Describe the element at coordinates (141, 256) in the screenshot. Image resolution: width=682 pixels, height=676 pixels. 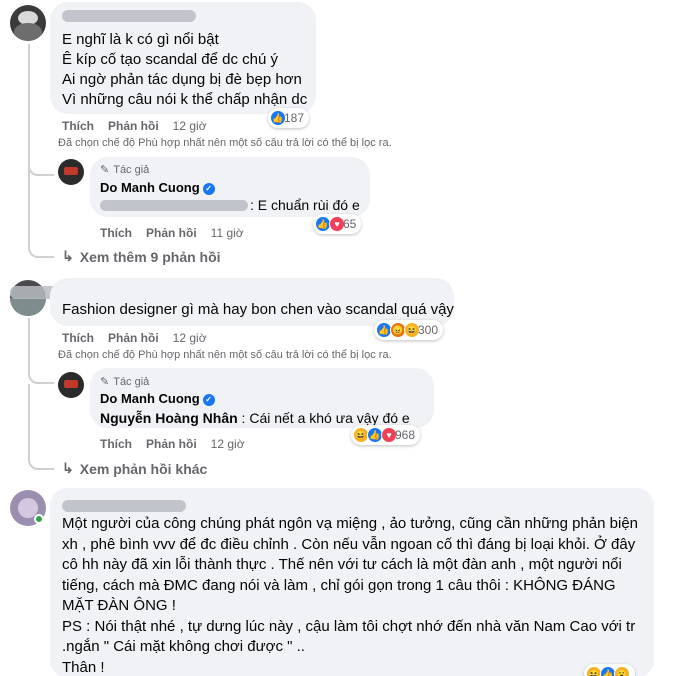
I see `view-more-replies: ↳ Xem thêm 9 phản hồi` at that location.